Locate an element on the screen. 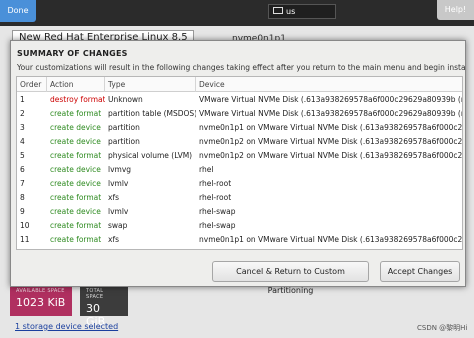  type-cell: partition table (MSDOS) is located at coordinates (152, 113).